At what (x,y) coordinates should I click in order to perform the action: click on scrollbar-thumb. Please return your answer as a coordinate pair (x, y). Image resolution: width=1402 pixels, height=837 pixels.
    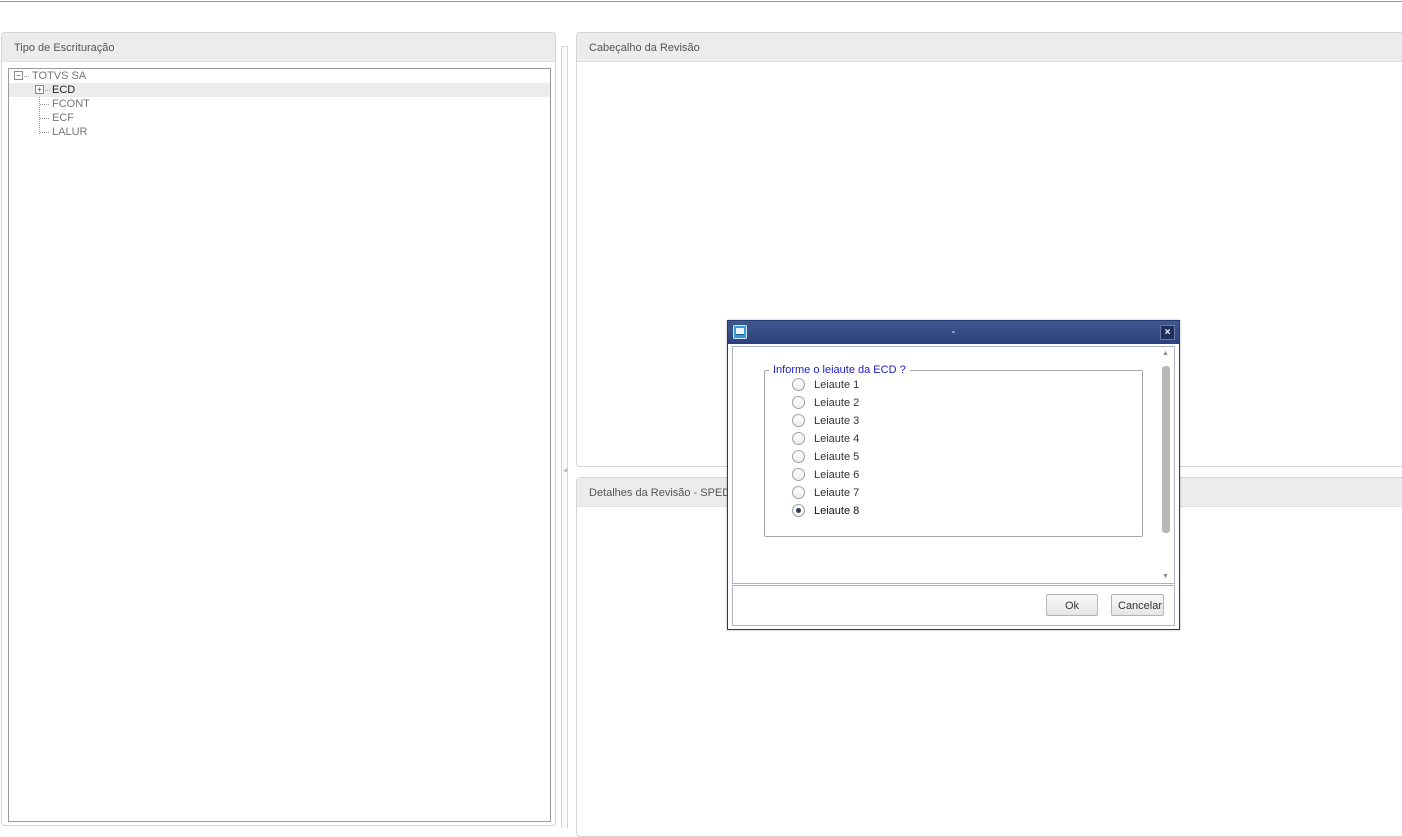
    Looking at the image, I should click on (1166, 449).